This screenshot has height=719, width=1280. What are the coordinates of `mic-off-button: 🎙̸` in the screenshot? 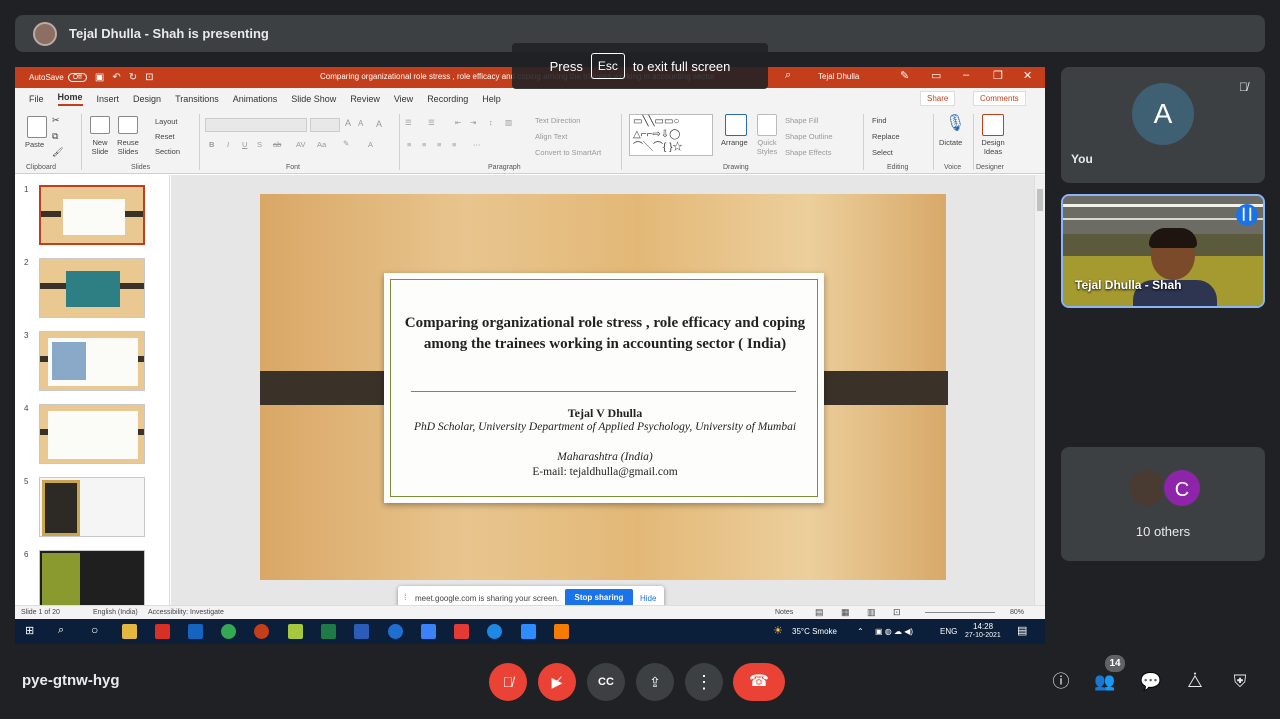 It's located at (508, 682).